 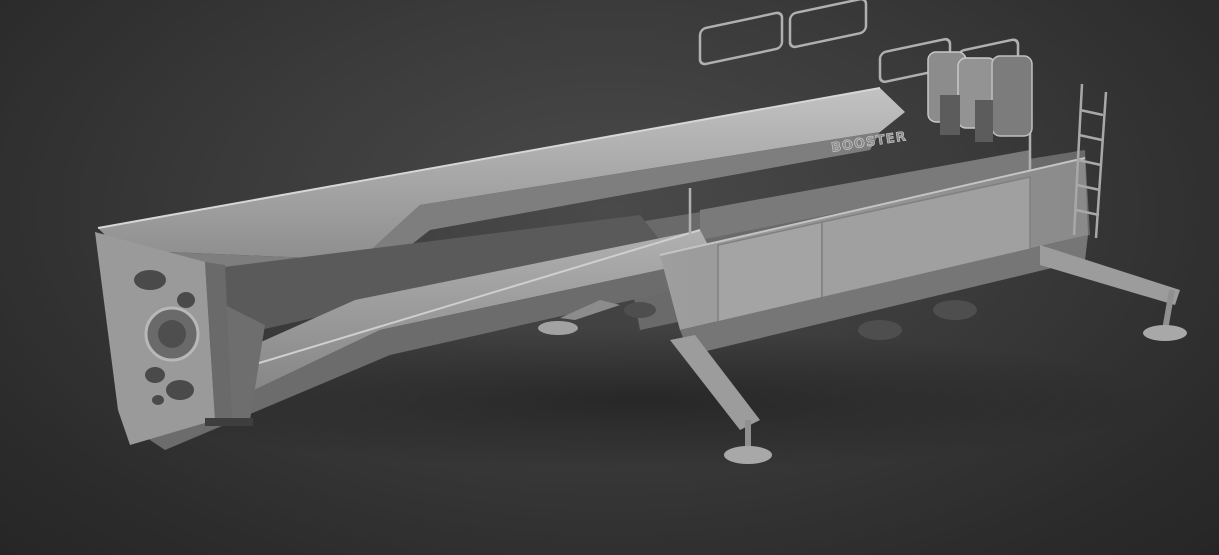 I want to click on engine-cluster, so click(x=980, y=96).